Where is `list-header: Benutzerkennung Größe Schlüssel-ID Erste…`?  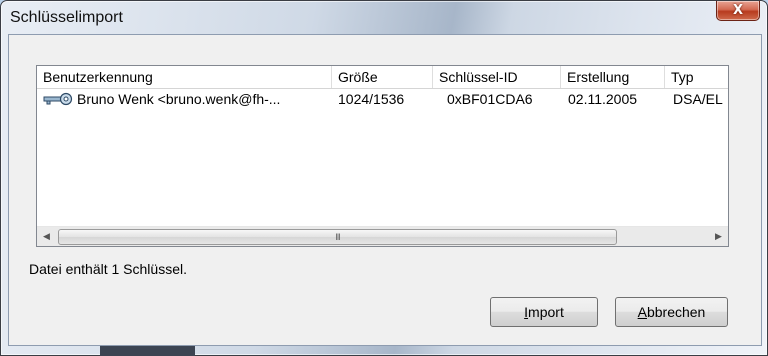 list-header: Benutzerkennung Größe Schlüssel-ID Erste… is located at coordinates (382, 77).